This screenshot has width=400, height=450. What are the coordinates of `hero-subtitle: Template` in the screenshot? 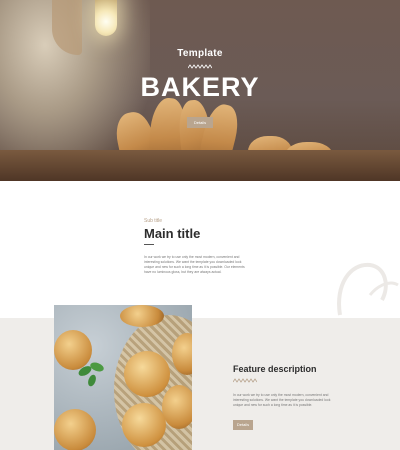 It's located at (200, 53).